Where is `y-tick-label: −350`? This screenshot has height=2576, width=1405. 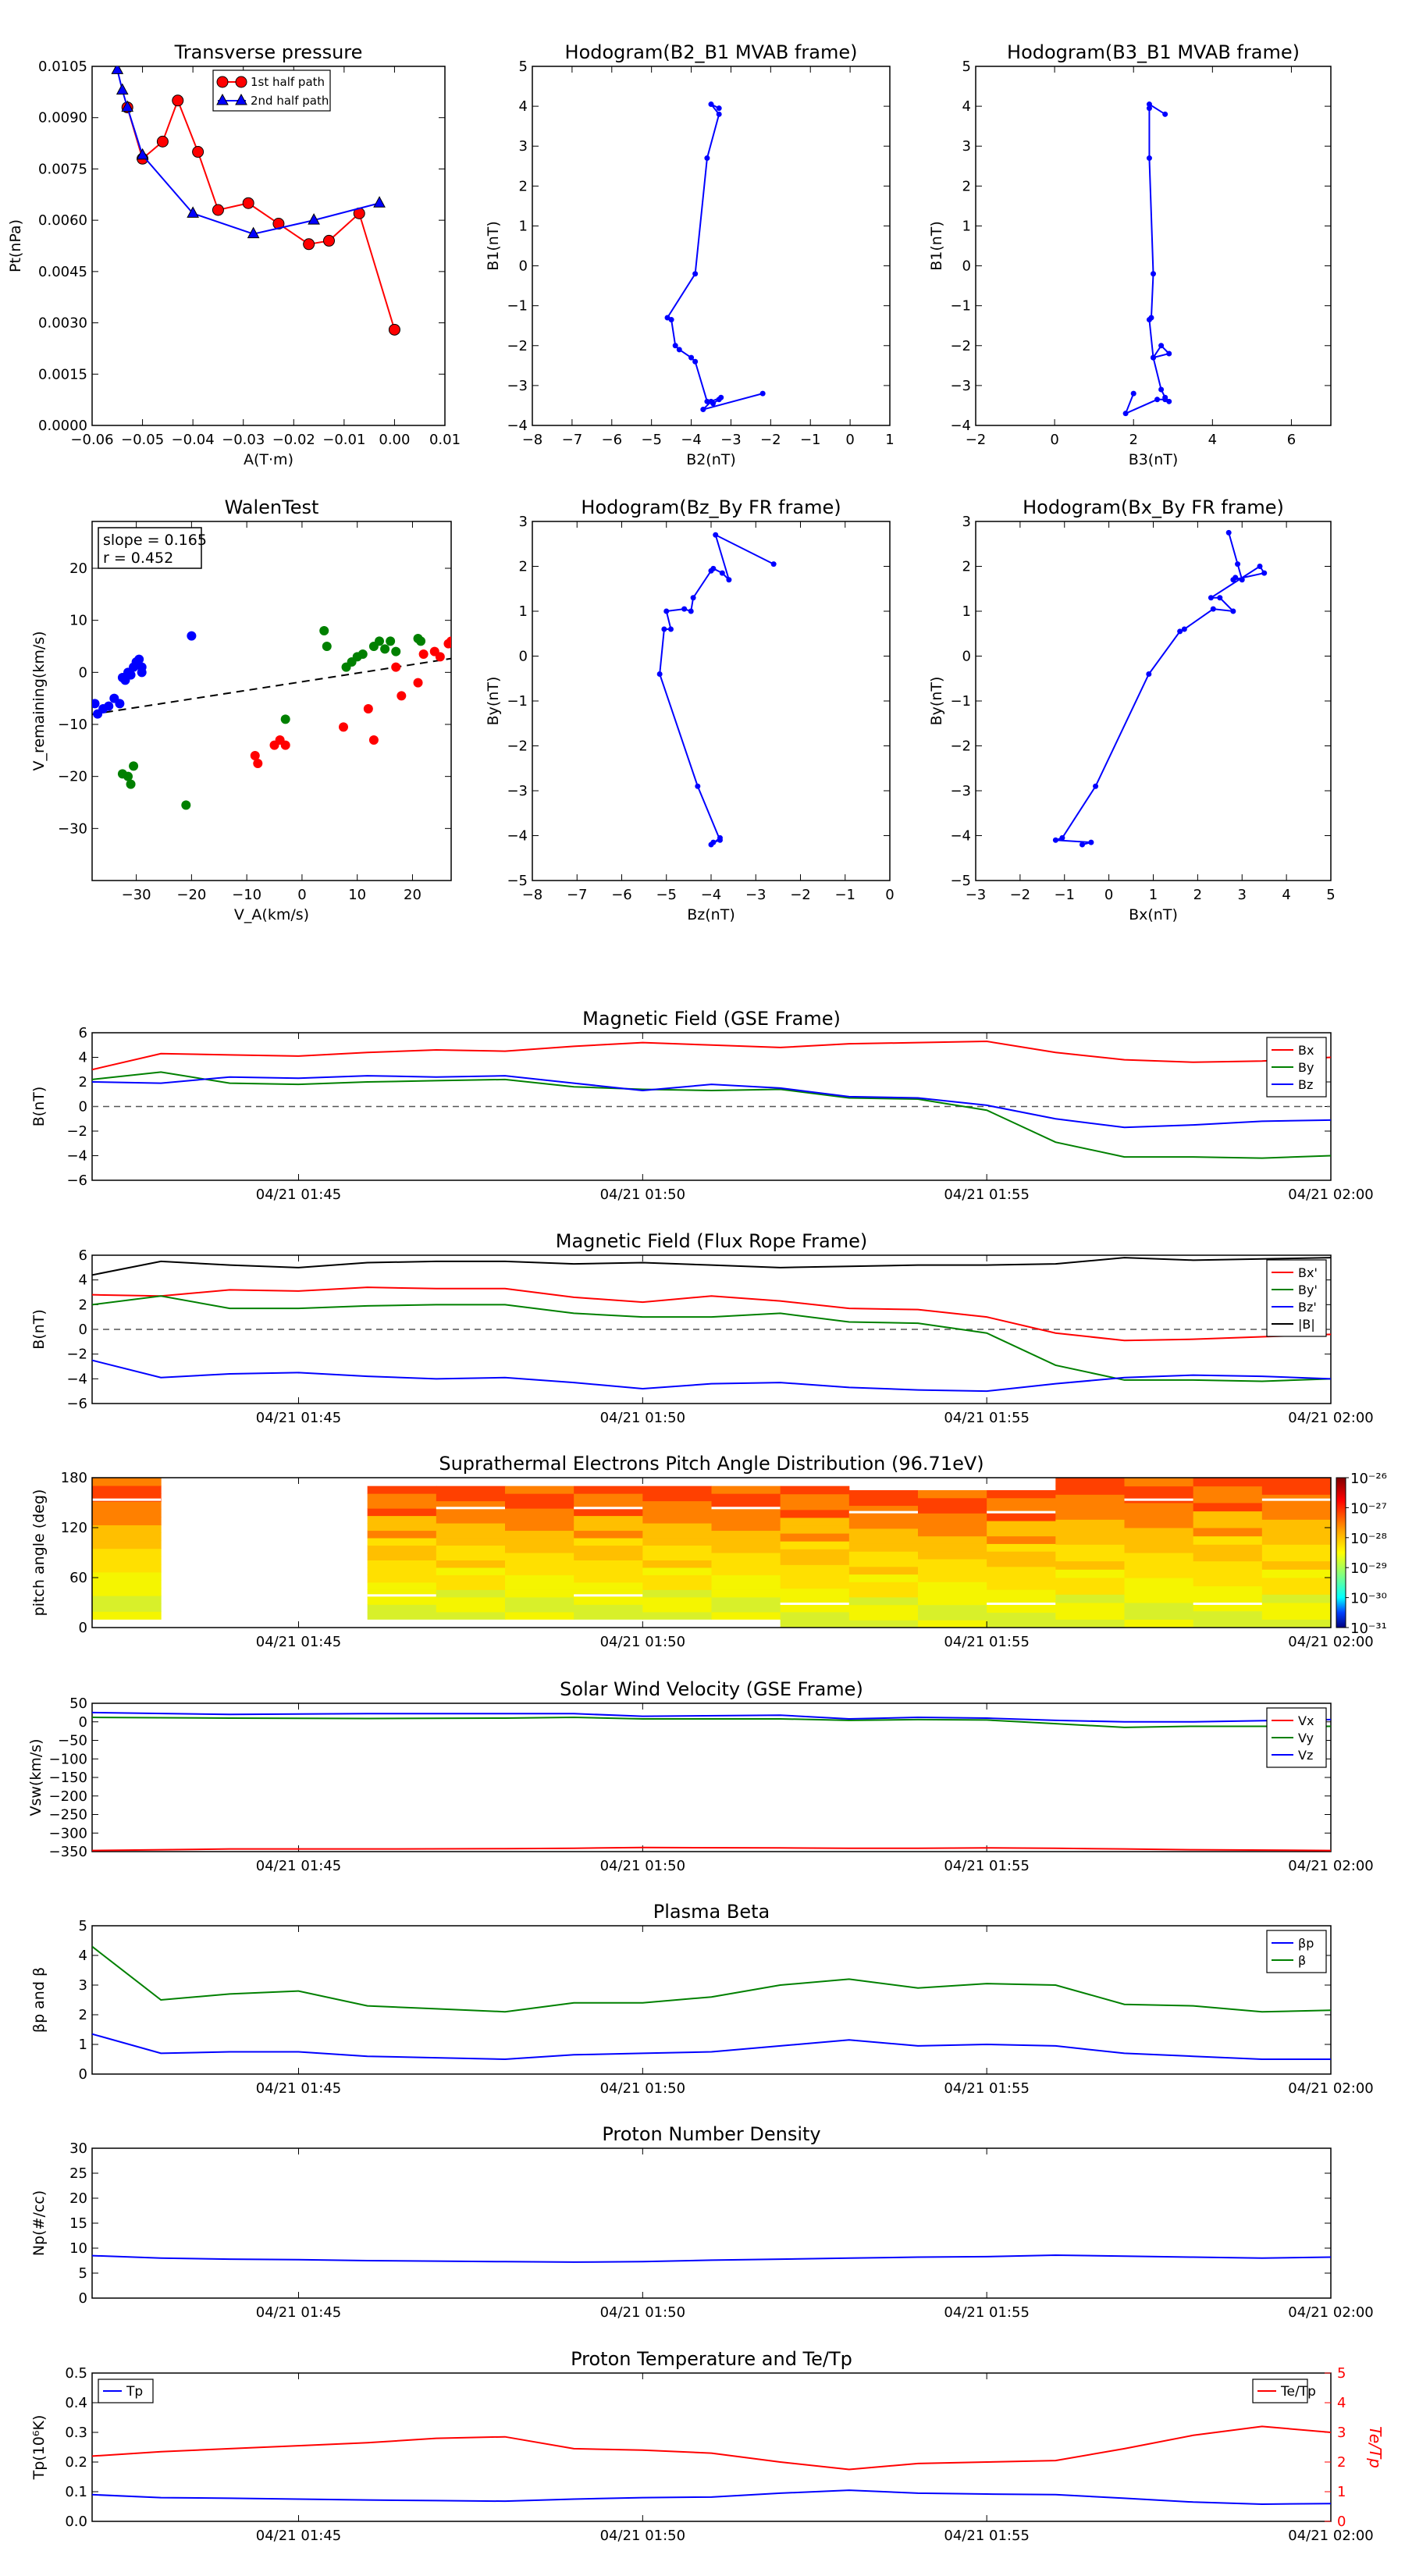
y-tick-label: −350 is located at coordinates (68, 1852).